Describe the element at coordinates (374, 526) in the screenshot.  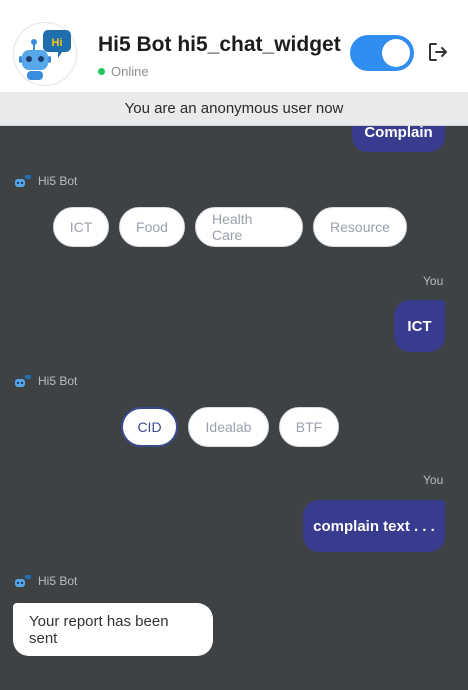
I see `user-message-complain: complain text . . .` at that location.